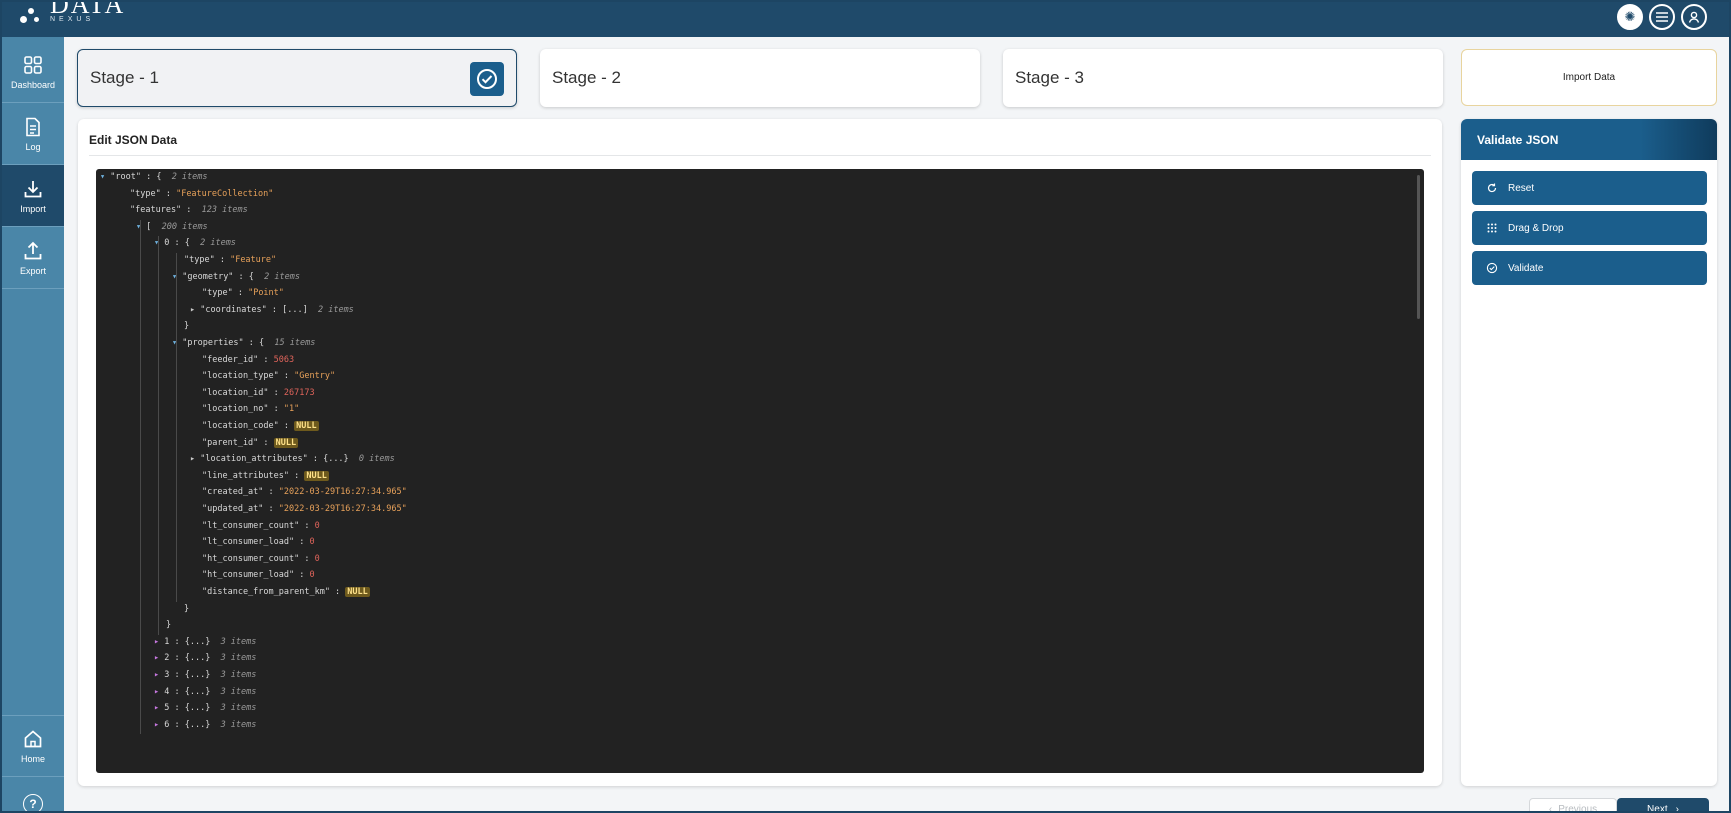 Image resolution: width=1731 pixels, height=813 pixels. I want to click on import-data-label: Import Data, so click(1589, 77).